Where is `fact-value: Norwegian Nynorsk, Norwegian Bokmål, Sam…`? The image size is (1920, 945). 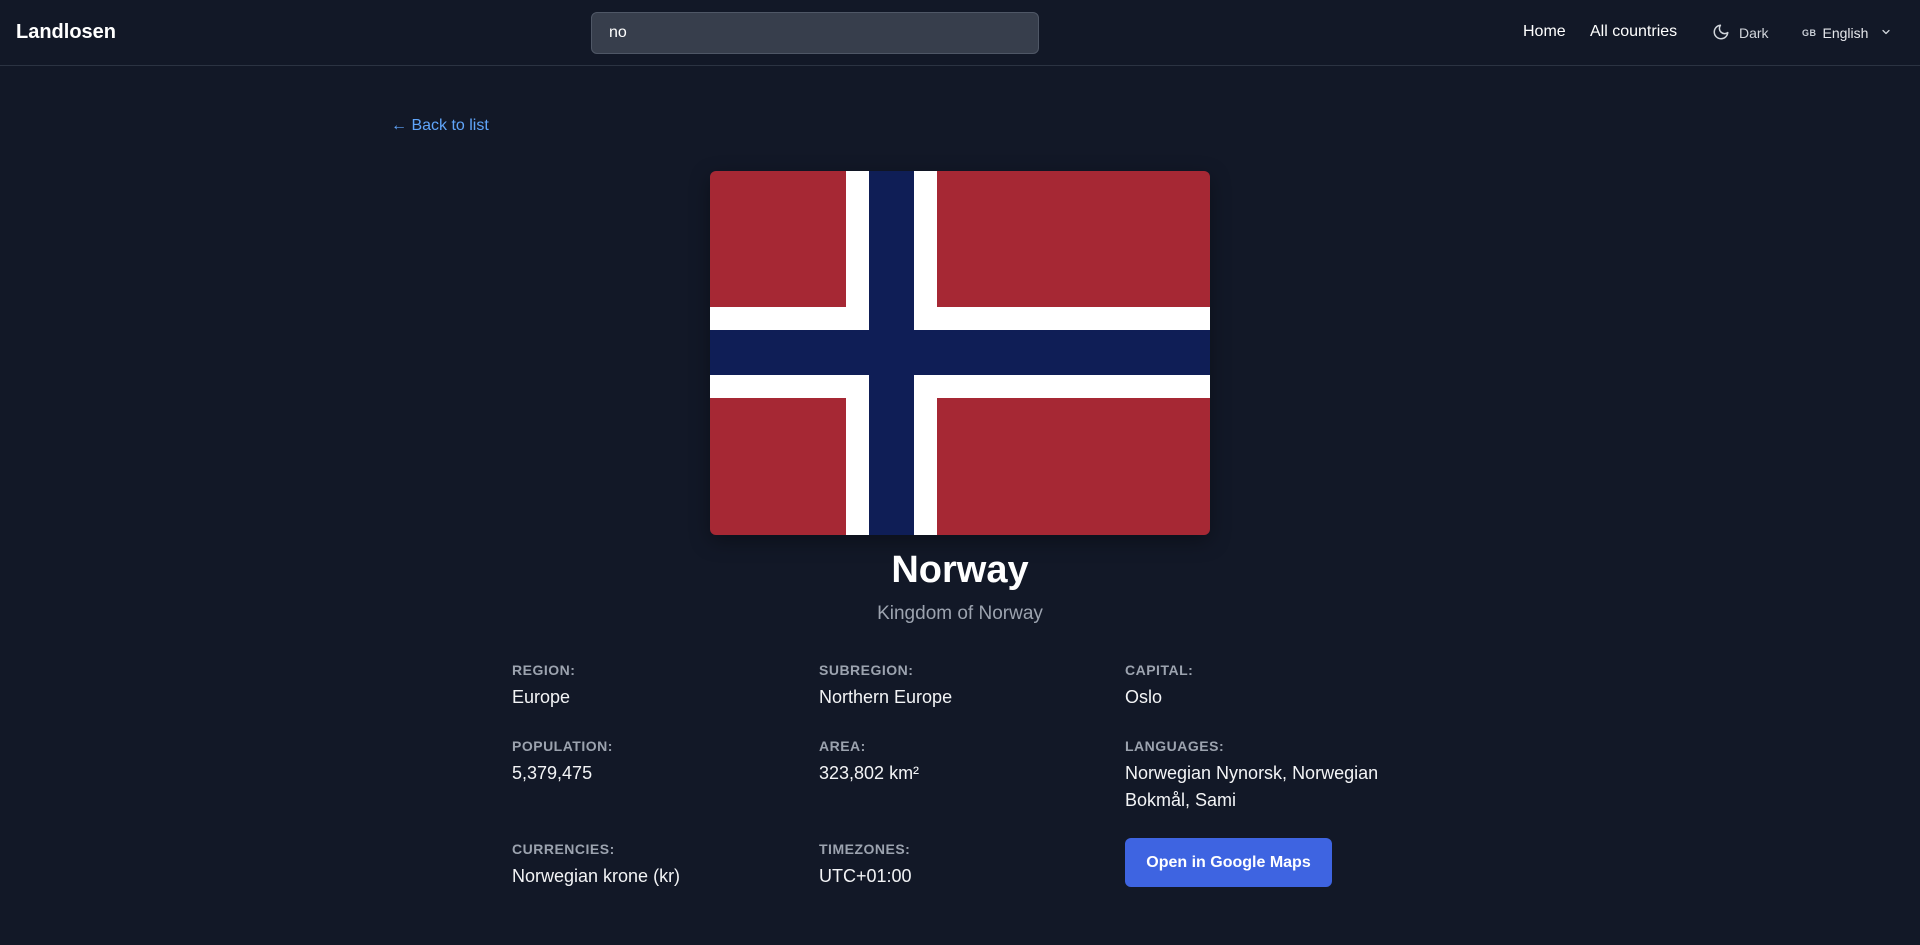 fact-value: Norwegian Nynorsk, Norwegian Bokmål, Sam… is located at coordinates (1252, 786).